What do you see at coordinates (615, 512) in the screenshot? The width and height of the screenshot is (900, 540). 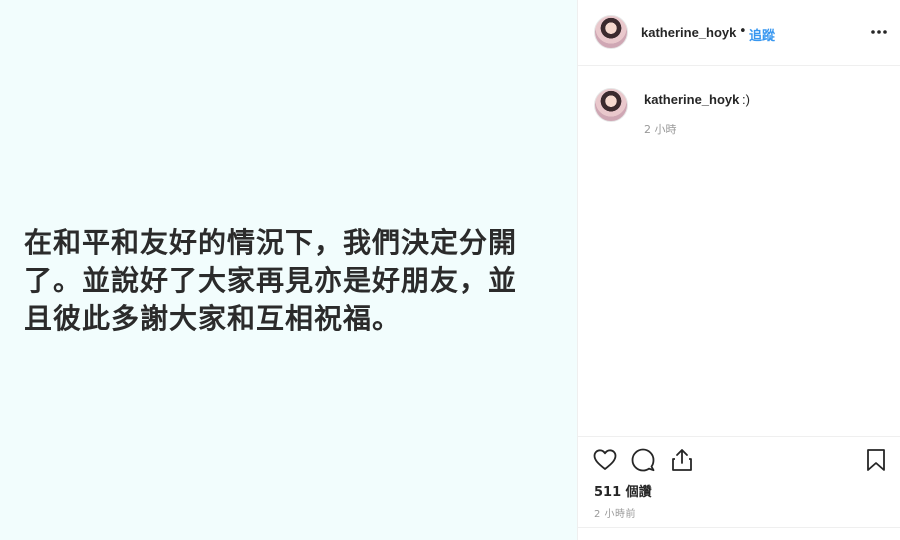 I see `post-timestamp: 2 小時前` at bounding box center [615, 512].